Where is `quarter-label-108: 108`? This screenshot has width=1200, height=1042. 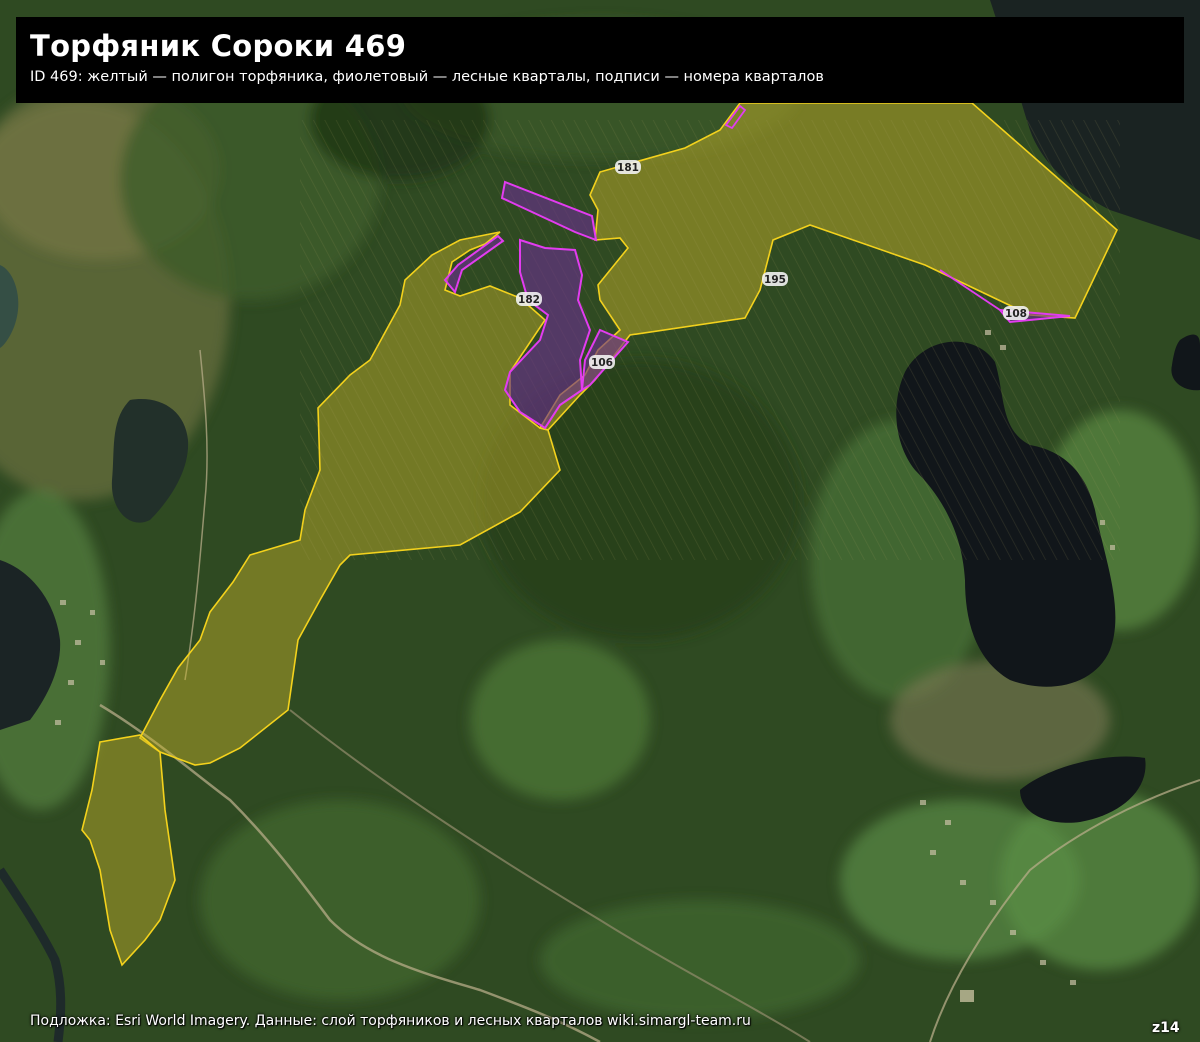 quarter-label-108: 108 is located at coordinates (1016, 313).